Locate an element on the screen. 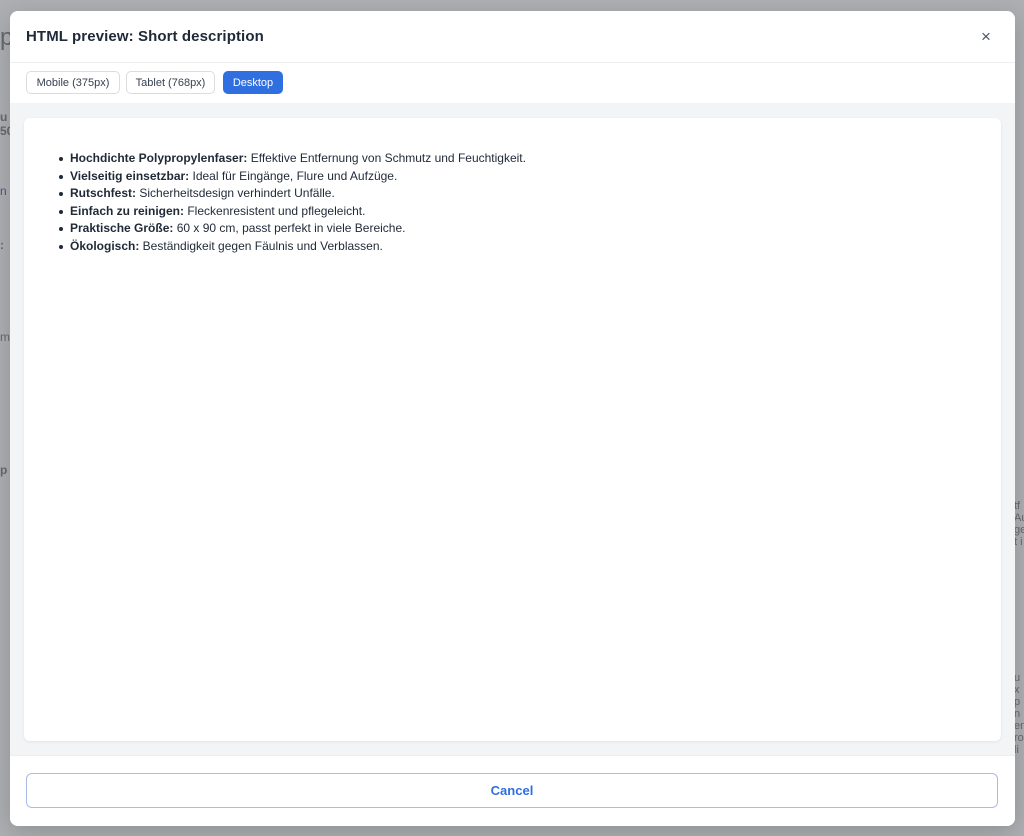 Image resolution: width=1024 pixels, height=836 pixels. modal-footer: Cancel is located at coordinates (512, 790).